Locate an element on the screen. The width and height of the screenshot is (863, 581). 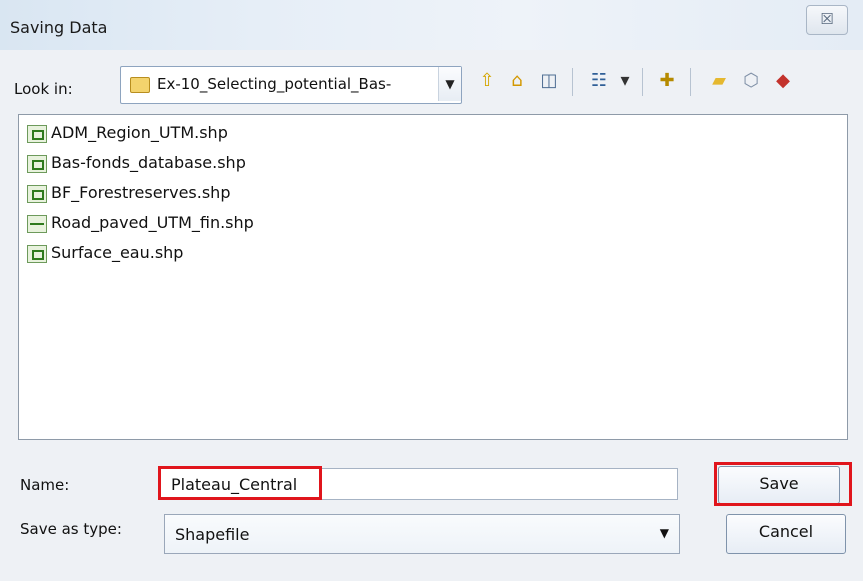
file-name: Road_paved_UTM_fin.shp is located at coordinates (152, 222).